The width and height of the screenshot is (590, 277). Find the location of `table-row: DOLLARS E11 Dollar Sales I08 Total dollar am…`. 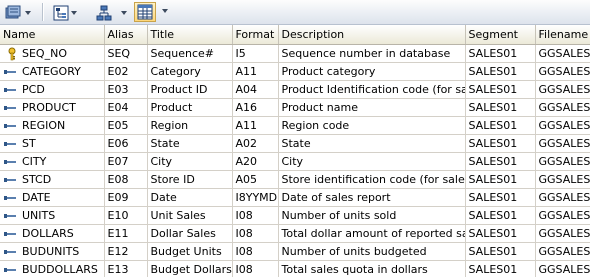

table-row: DOLLARS E11 Dollar Sales I08 Total dollar am… is located at coordinates (295, 233).